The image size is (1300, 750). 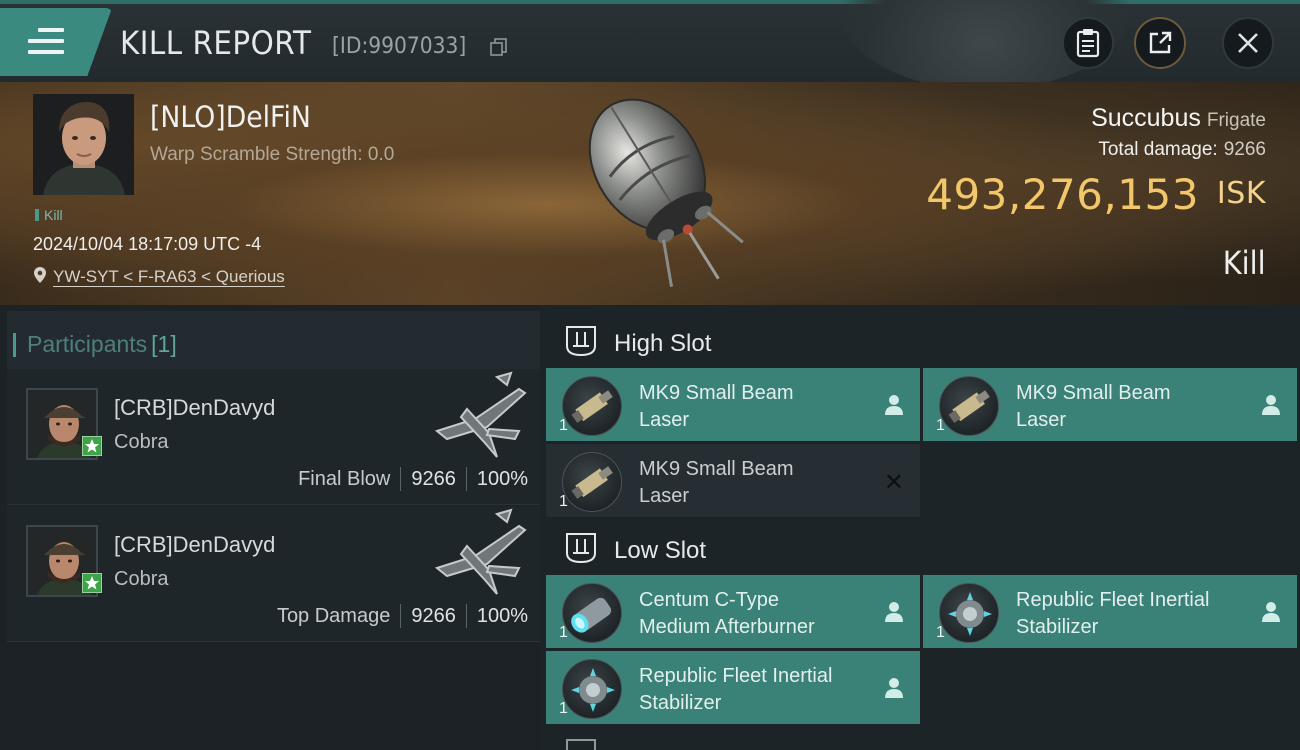 I want to click on total-damage: Total damage: 9266, so click(x=1182, y=150).